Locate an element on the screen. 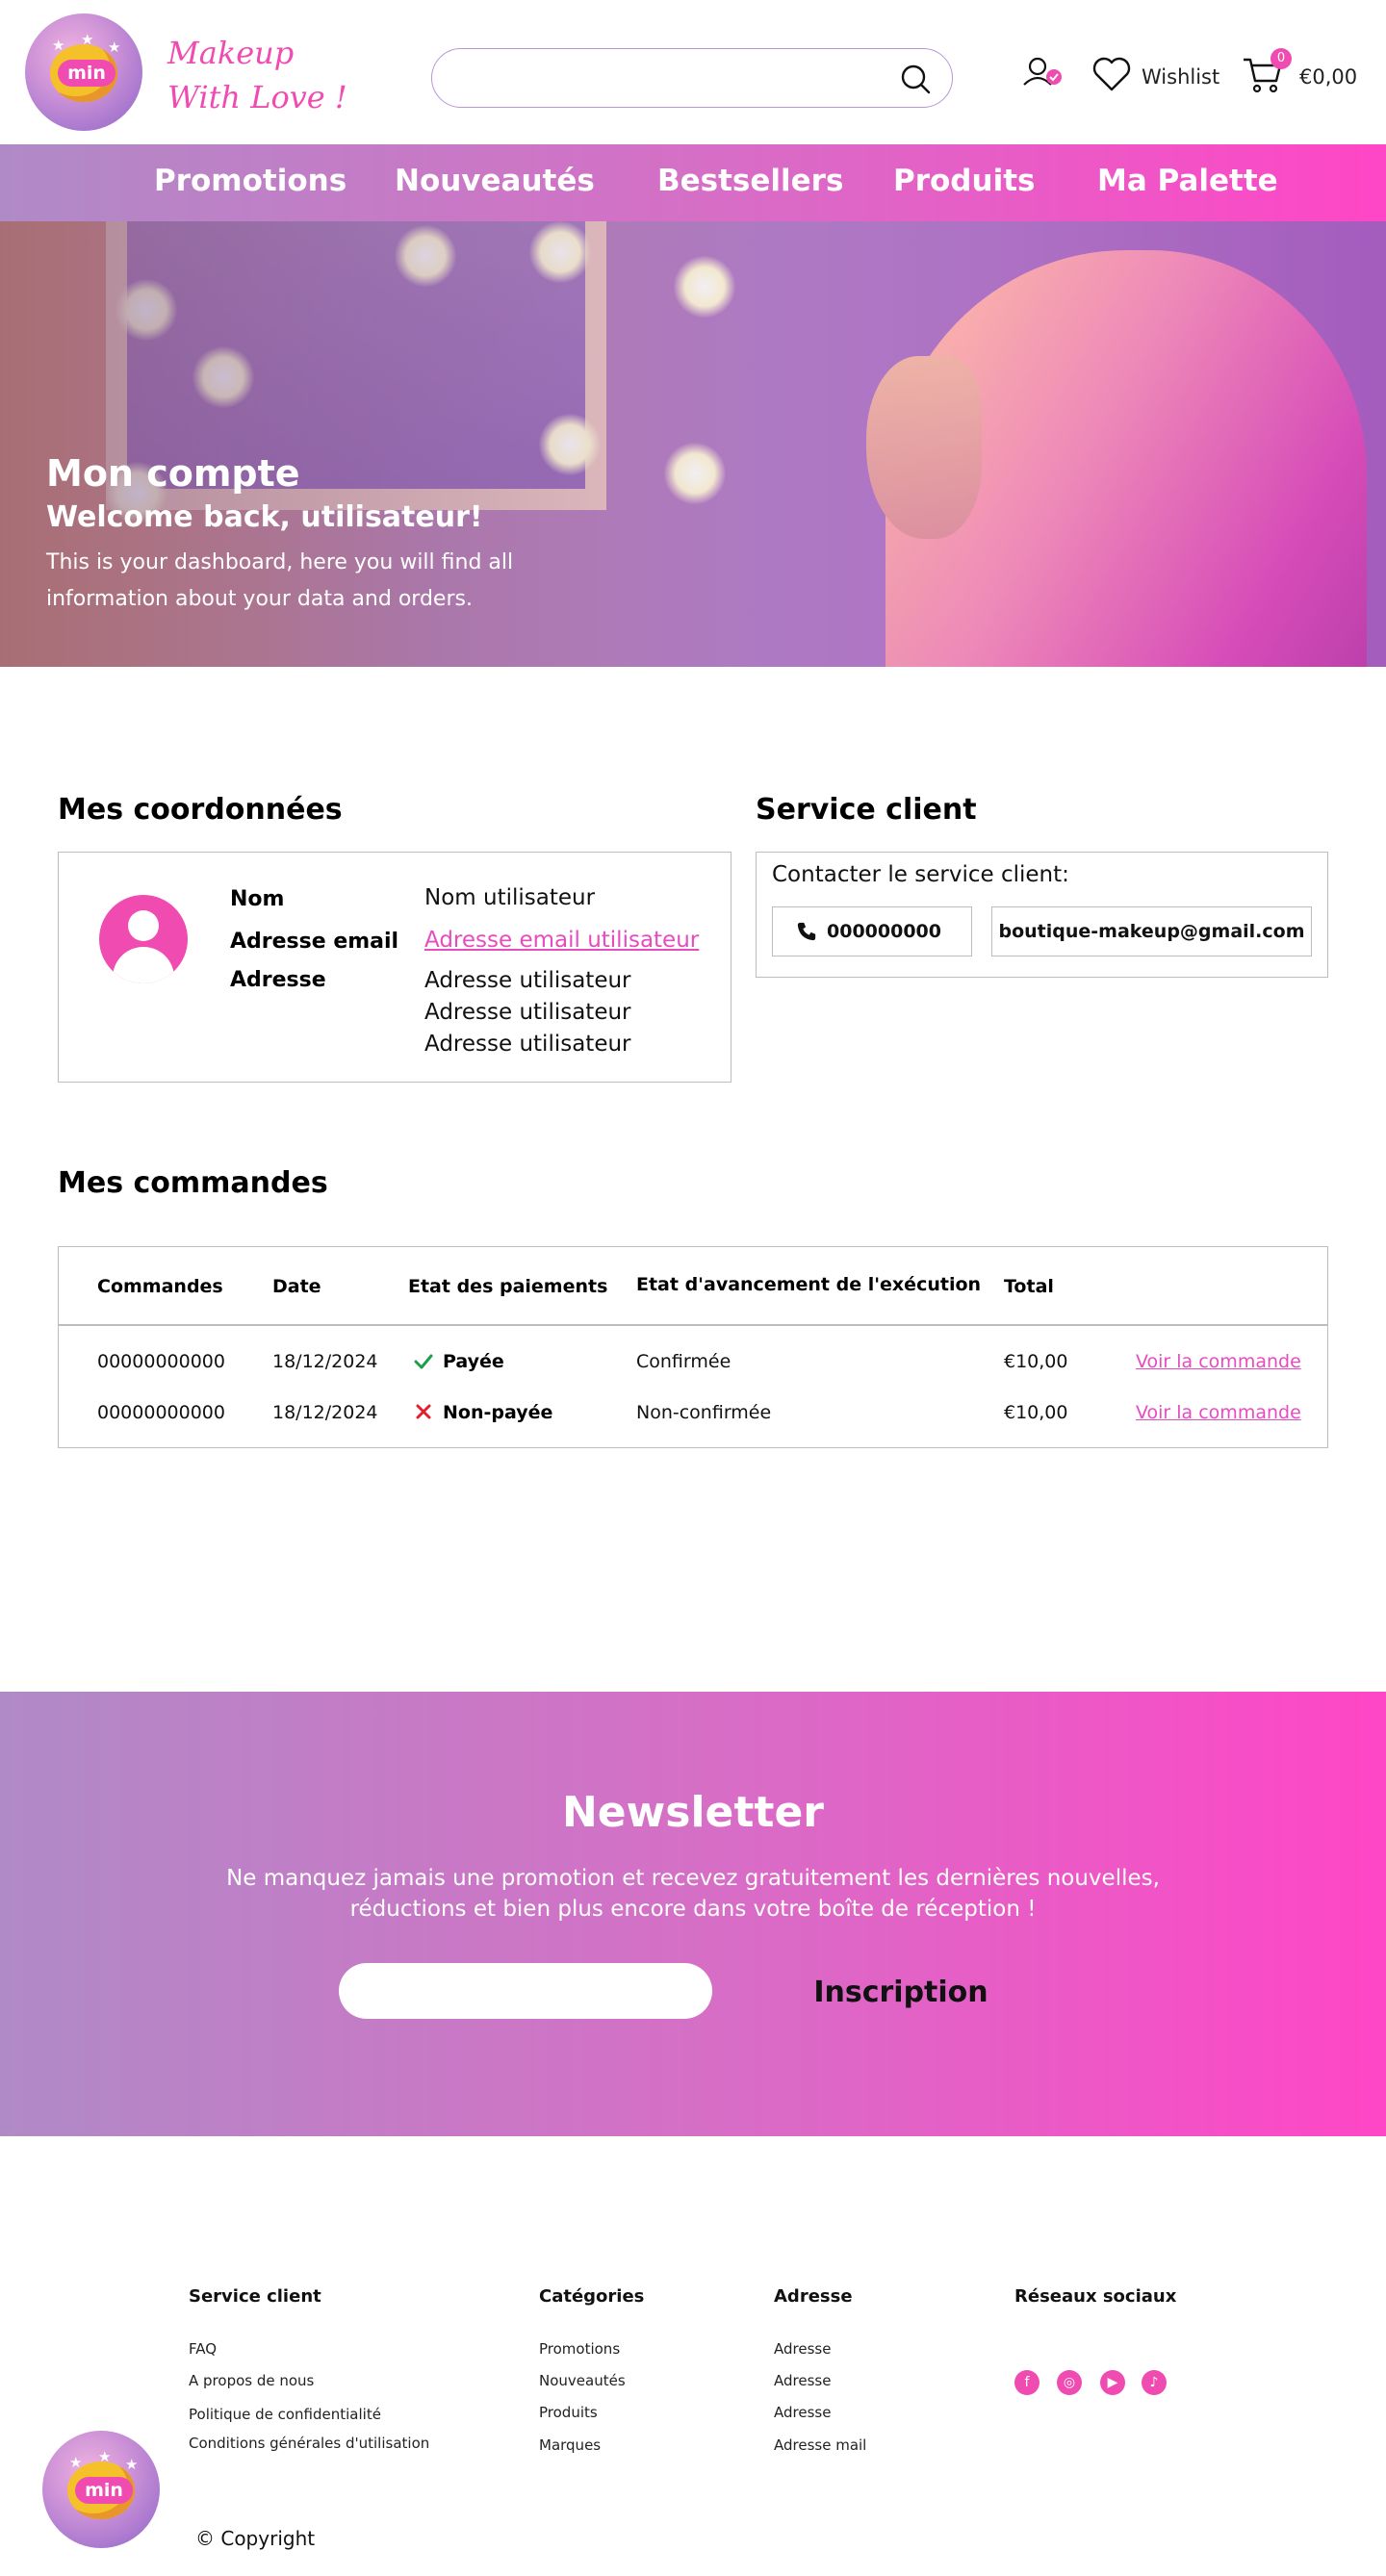 Image resolution: width=1386 pixels, height=2576 pixels. avatar-head is located at coordinates (143, 925).